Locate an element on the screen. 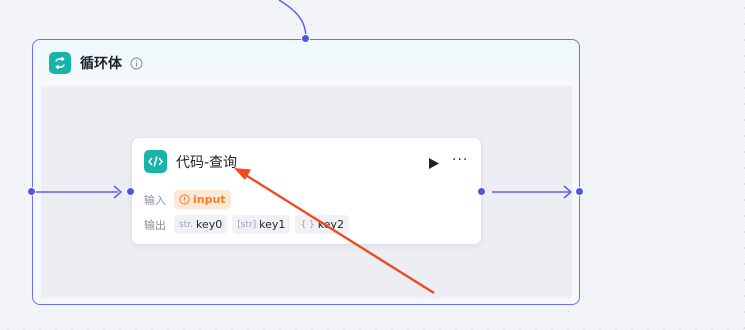 The width and height of the screenshot is (745, 330). output-chip-key0: str. key0 is located at coordinates (201, 224).